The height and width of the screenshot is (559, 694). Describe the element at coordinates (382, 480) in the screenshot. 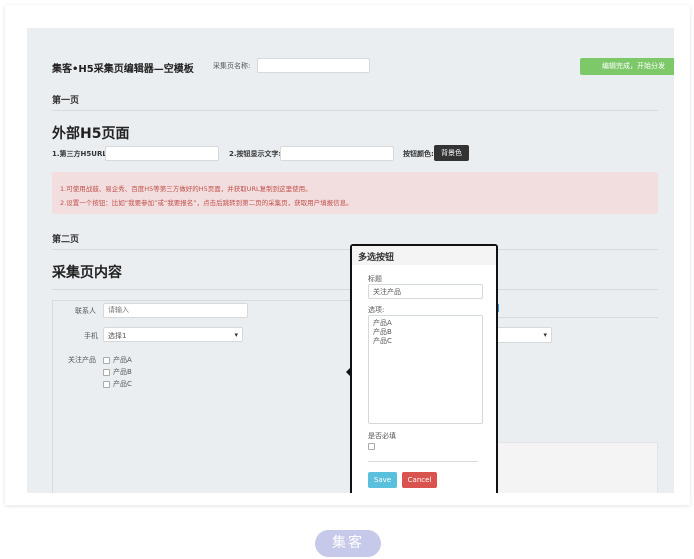

I see `save-button: Save` at that location.